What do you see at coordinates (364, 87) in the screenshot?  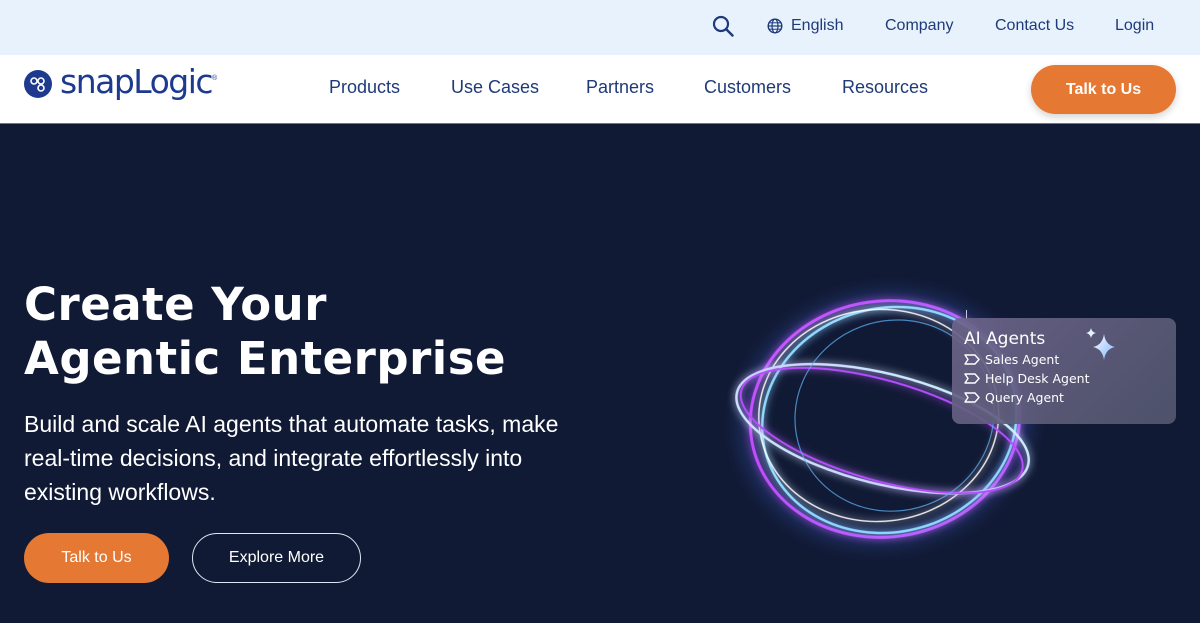 I see `nav-products: Products` at bounding box center [364, 87].